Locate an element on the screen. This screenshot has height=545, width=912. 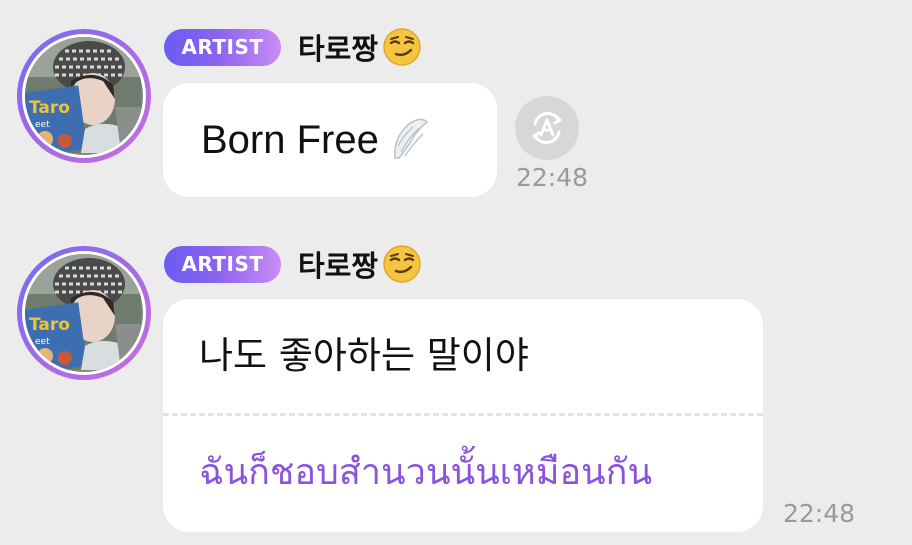
message-text: 나도 좋아하는 말이야 is located at coordinates (364, 355).